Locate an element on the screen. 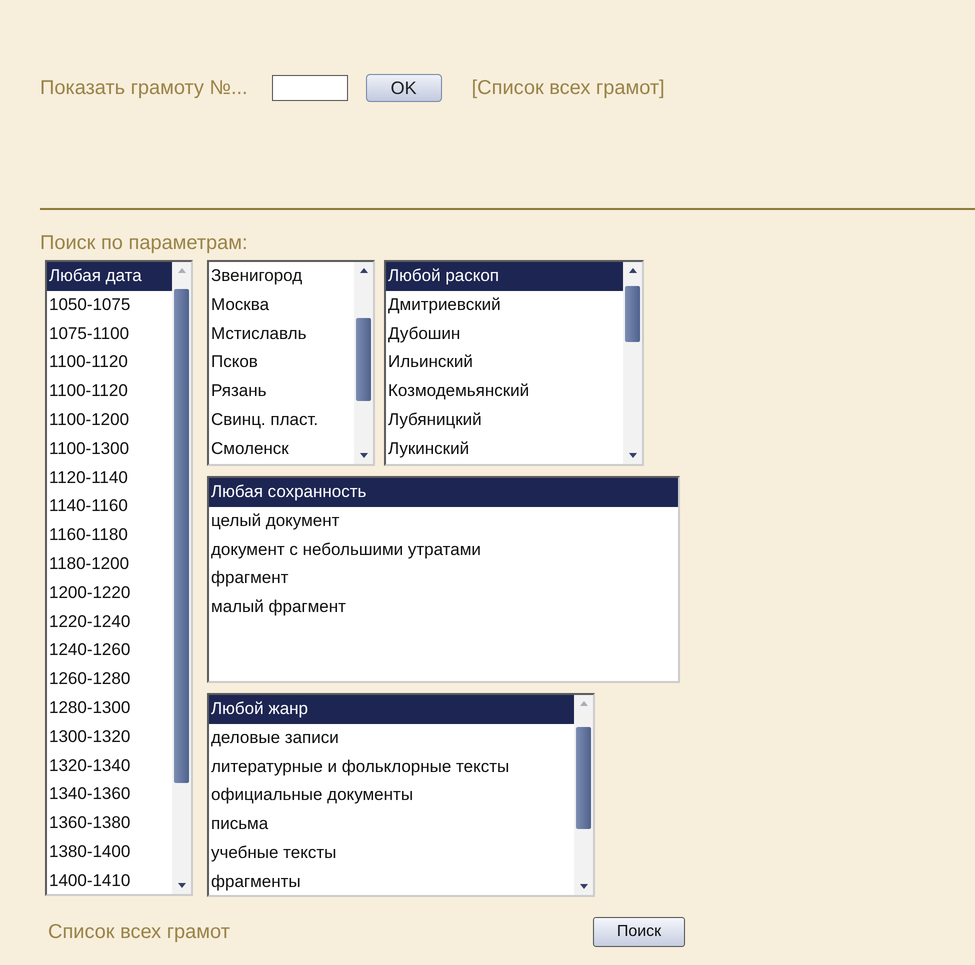  excavation-listbox: Любой раскоп Дмитриевский Дубошин Ильинский Козмодемьянский Лубяницкий Лукинский is located at coordinates (514, 363).